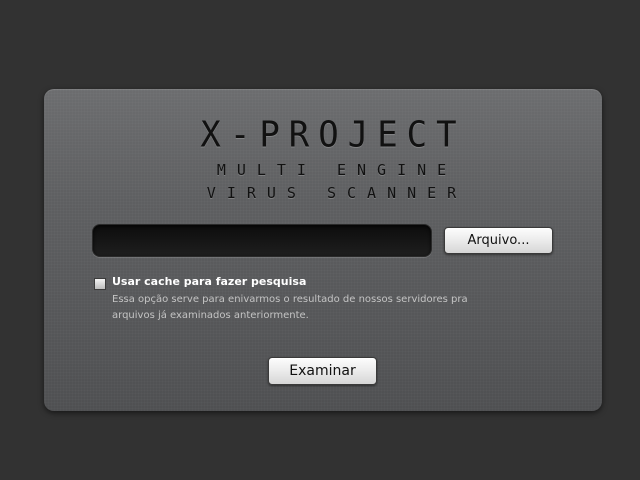 The width and height of the screenshot is (640, 480). Describe the element at coordinates (209, 281) in the screenshot. I see `cache-checkbox-label: Usar cache para fazer pesquisa` at that location.